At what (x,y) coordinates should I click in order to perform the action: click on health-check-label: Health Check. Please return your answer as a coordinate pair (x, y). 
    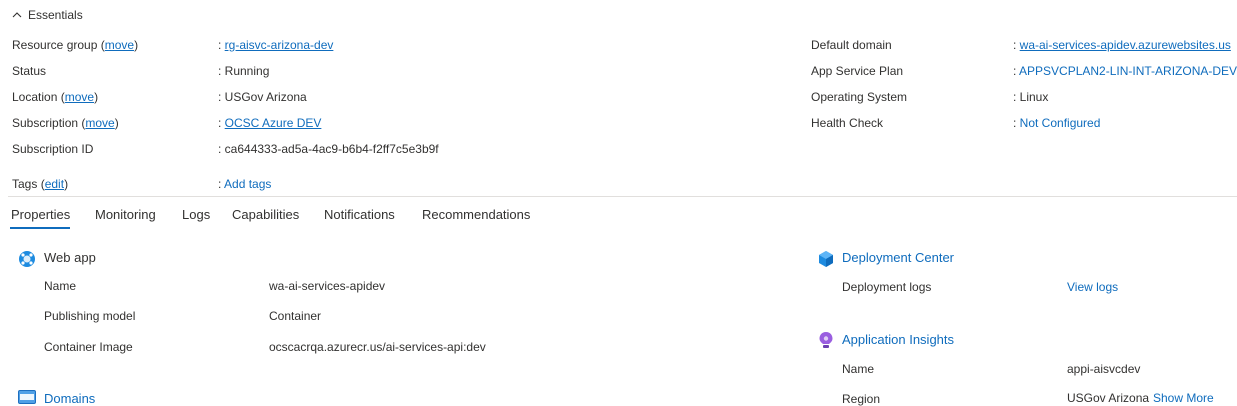
    Looking at the image, I should click on (847, 123).